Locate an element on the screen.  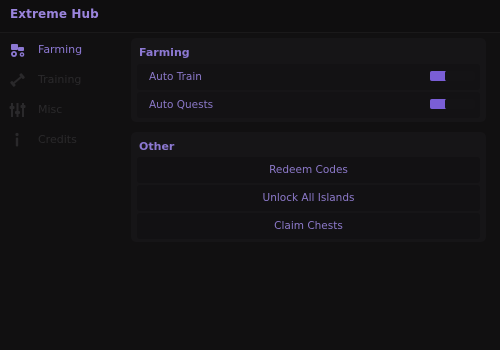
title-bar: Extreme Hub is located at coordinates (250, 16).